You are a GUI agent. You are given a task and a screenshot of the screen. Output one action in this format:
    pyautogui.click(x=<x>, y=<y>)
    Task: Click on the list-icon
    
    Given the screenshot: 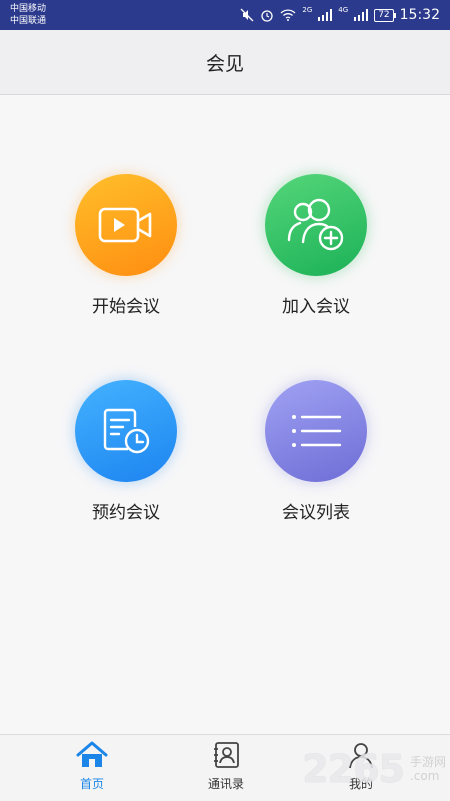 What is the action you would take?
    pyautogui.click(x=317, y=431)
    